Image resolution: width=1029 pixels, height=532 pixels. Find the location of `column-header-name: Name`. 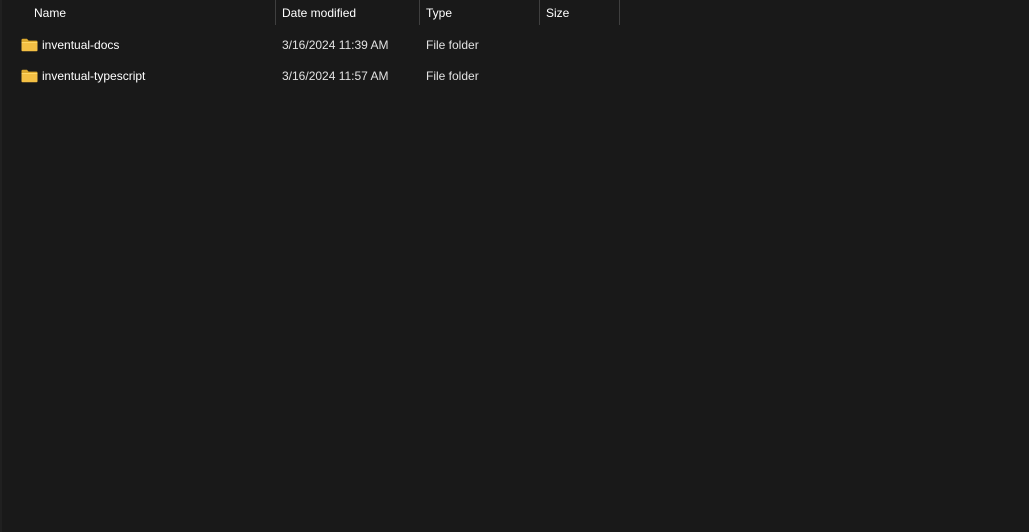

column-header-name: Name is located at coordinates (50, 12).